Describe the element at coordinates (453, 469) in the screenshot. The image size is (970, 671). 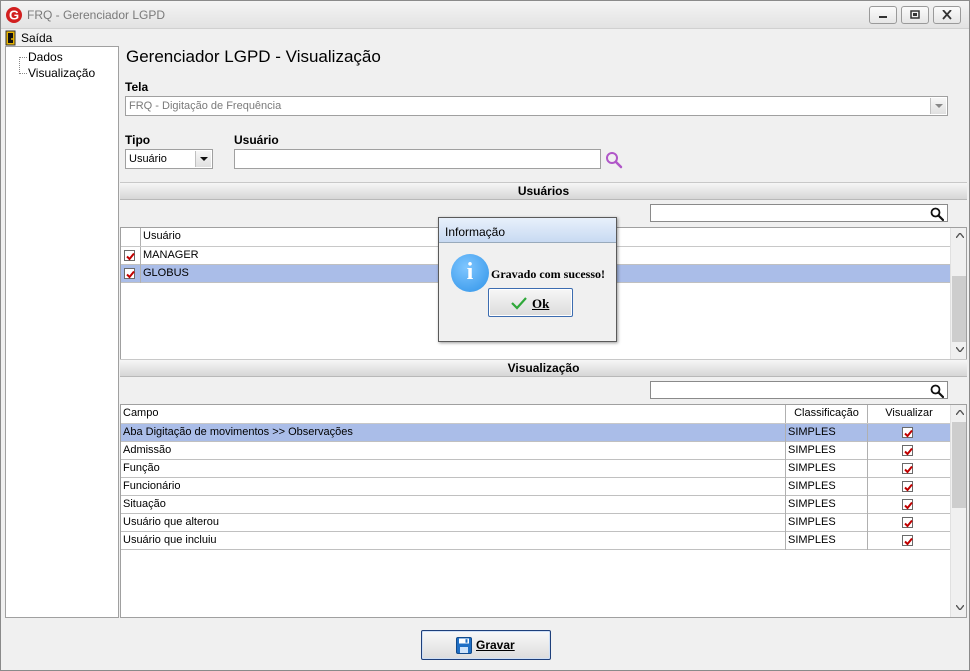
I see `row-campo: Função` at that location.